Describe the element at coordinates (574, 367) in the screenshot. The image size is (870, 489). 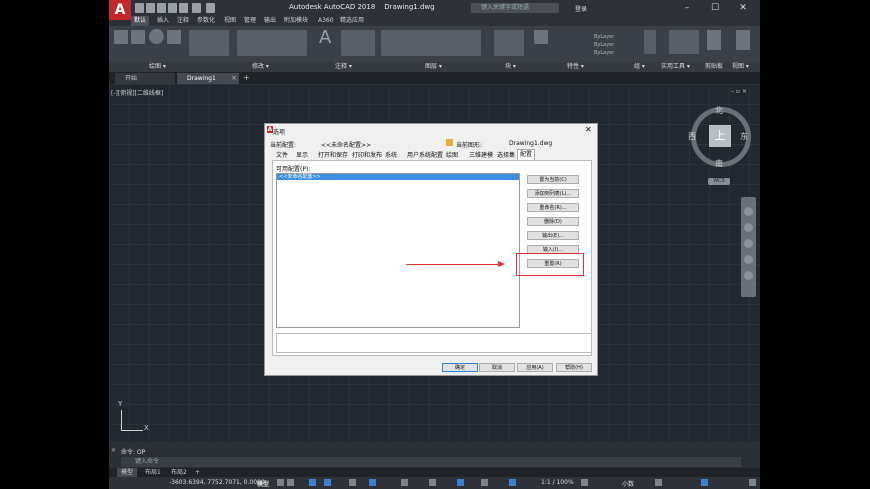
I see `help-button: 帮助(H)` at that location.